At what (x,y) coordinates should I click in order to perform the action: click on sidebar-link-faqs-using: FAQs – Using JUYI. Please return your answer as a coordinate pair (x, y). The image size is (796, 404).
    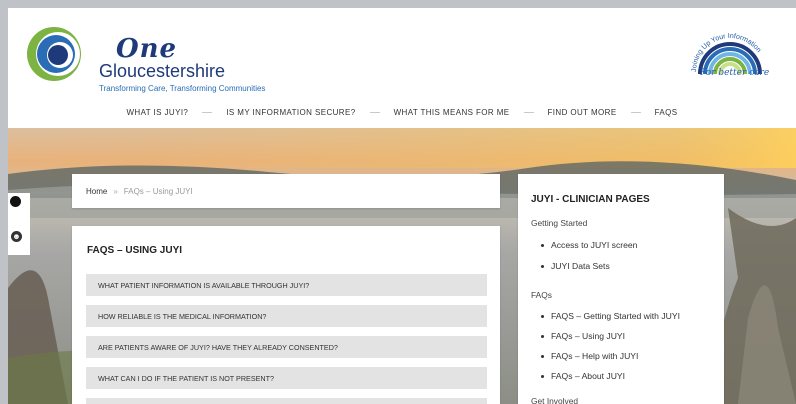
    Looking at the image, I should click on (583, 336).